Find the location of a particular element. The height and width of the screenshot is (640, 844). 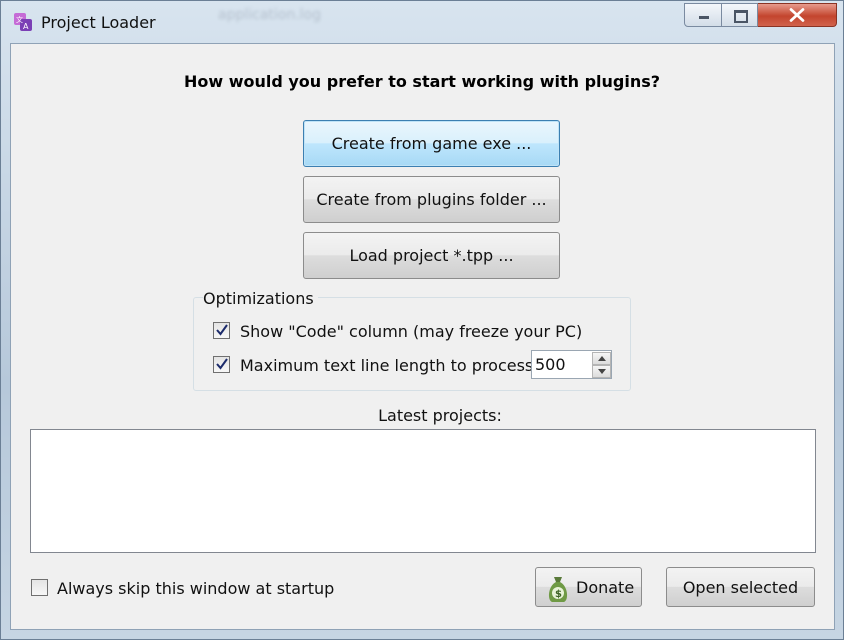

max-length-checkbox is located at coordinates (221, 364).